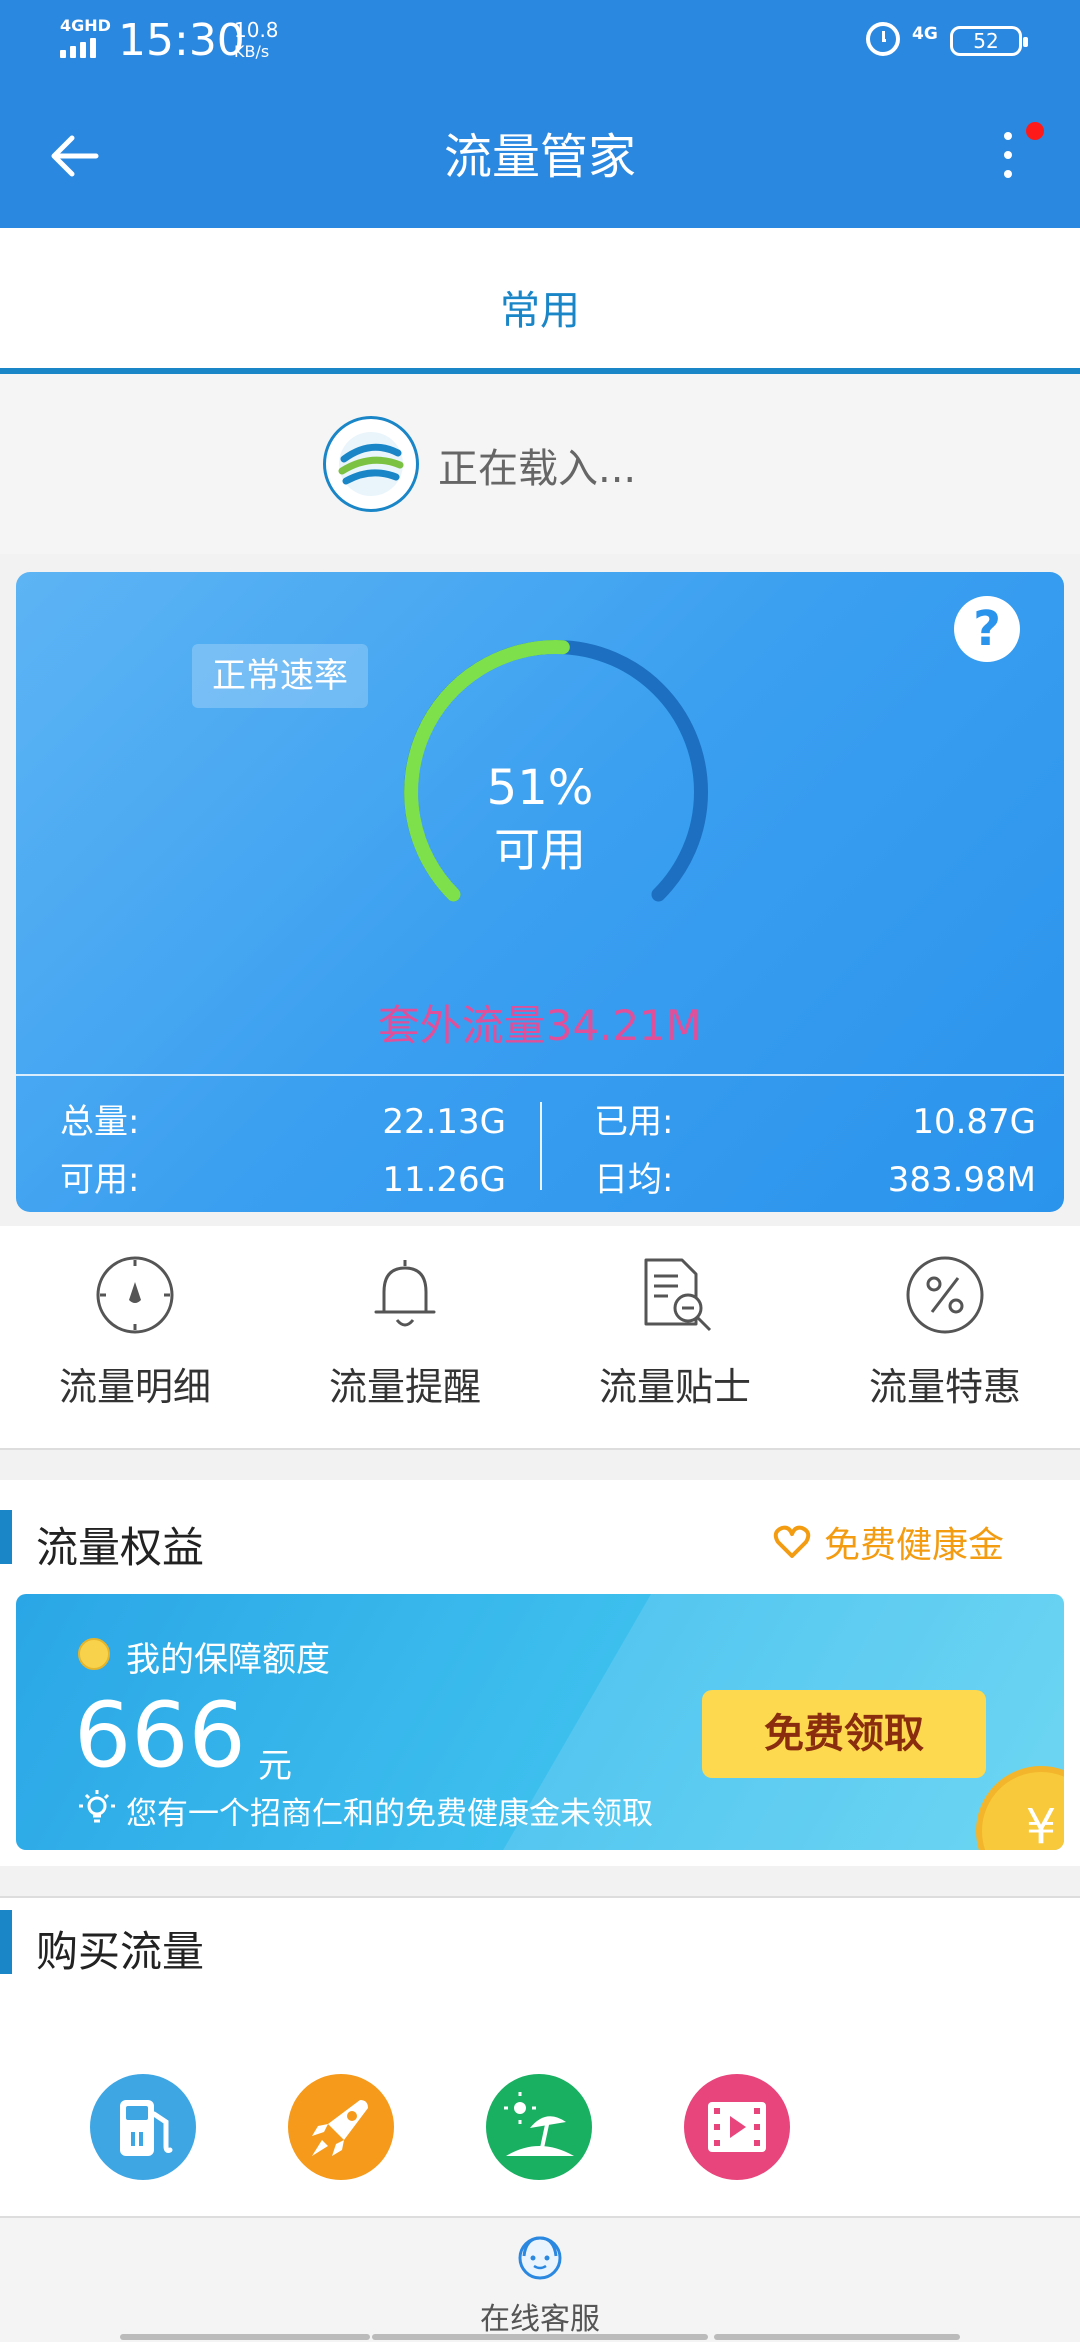 Image resolution: width=1080 pixels, height=2342 pixels. Describe the element at coordinates (540, 41) in the screenshot. I see `status-bar: 4GHD 15:30 10.8 KB/s 4G 52` at that location.